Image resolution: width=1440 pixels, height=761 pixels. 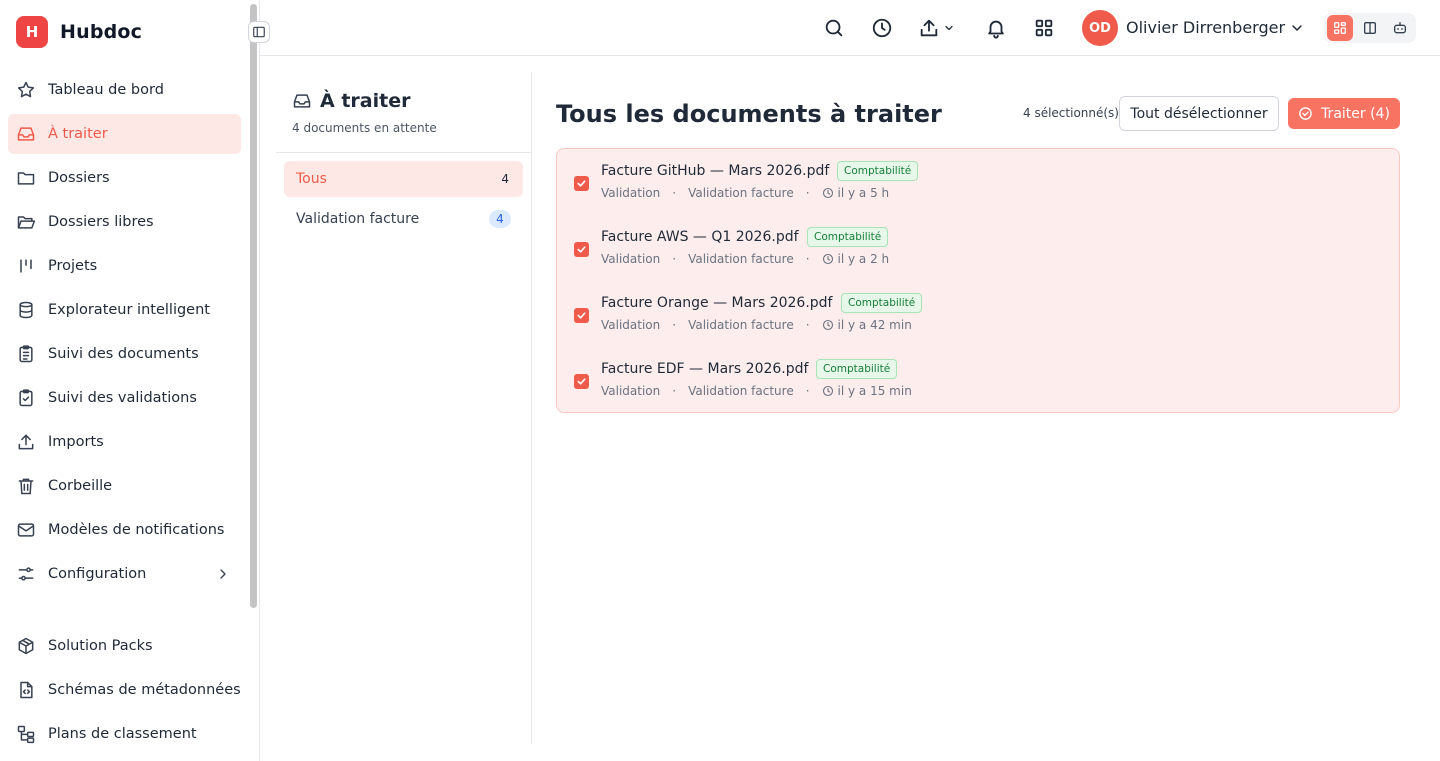 I want to click on sidebar-item-validation-tracking: Suivi des validations, so click(x=124, y=398).